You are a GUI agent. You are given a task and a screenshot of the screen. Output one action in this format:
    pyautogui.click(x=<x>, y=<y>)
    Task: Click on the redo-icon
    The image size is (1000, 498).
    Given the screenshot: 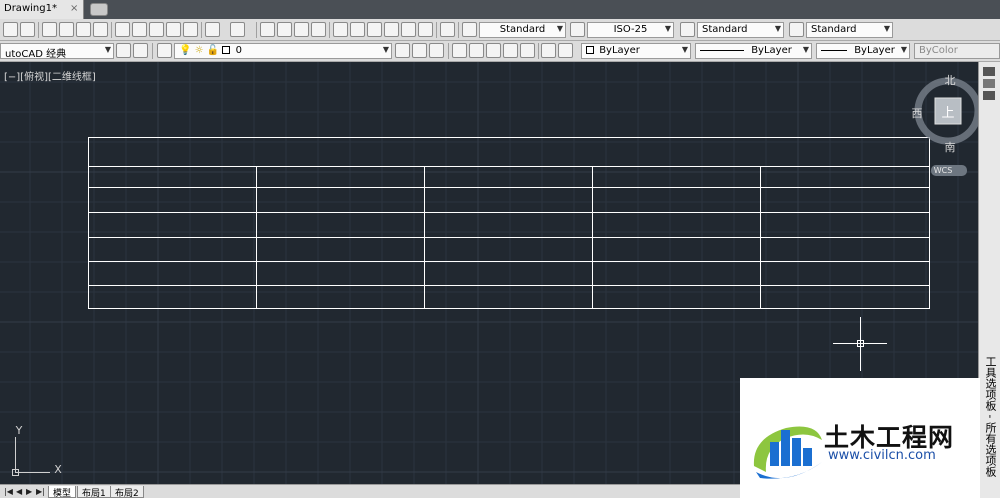 What is the action you would take?
    pyautogui.click(x=237, y=29)
    